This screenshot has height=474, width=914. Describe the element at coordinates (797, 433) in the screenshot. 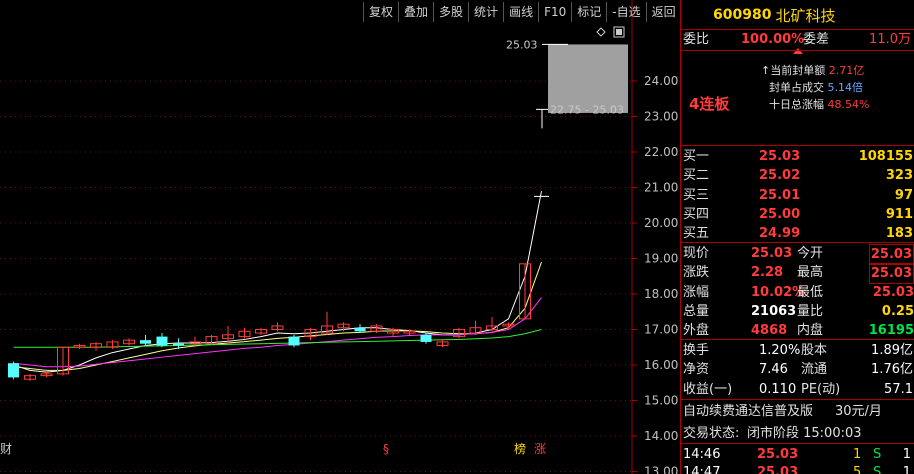

I see `status-row: 交易状态: 闭市阶段 15:00:03` at that location.